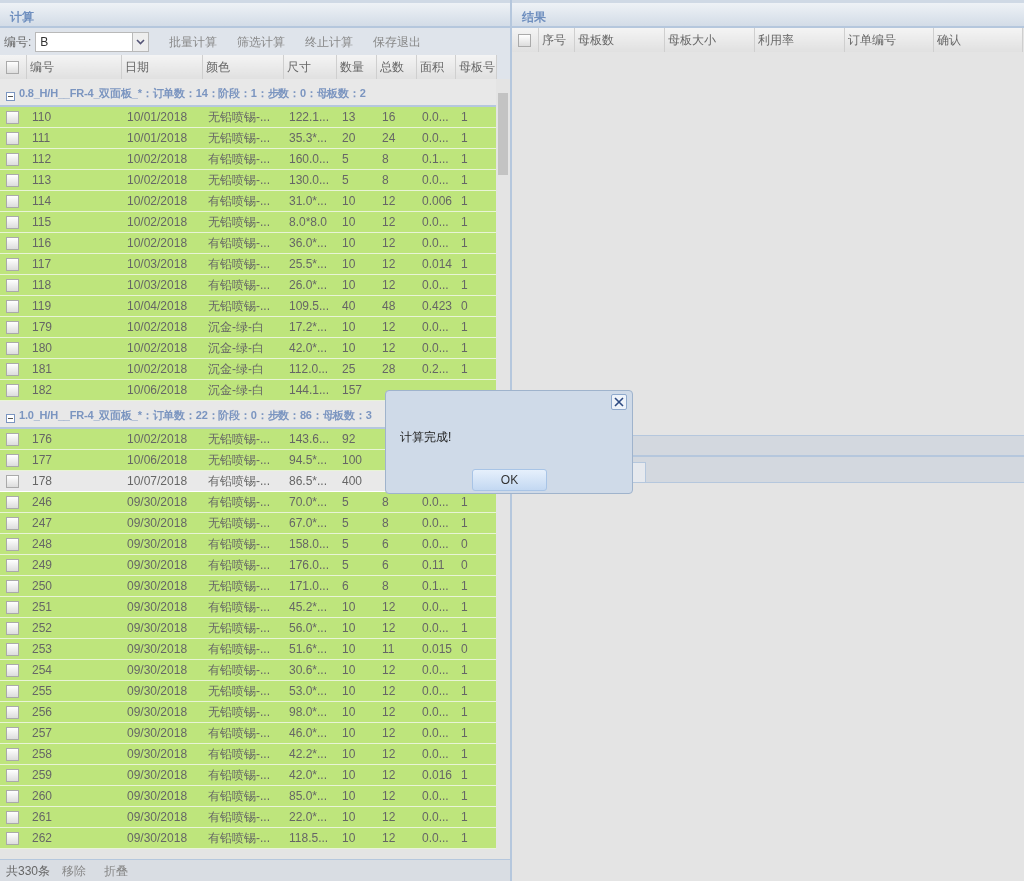 This screenshot has height=881, width=1024. What do you see at coordinates (248, 138) in the screenshot?
I see `table-row: 111 10/01/2018 无铅喷锡-... 35.3*... 20 24 0.0... 1` at bounding box center [248, 138].